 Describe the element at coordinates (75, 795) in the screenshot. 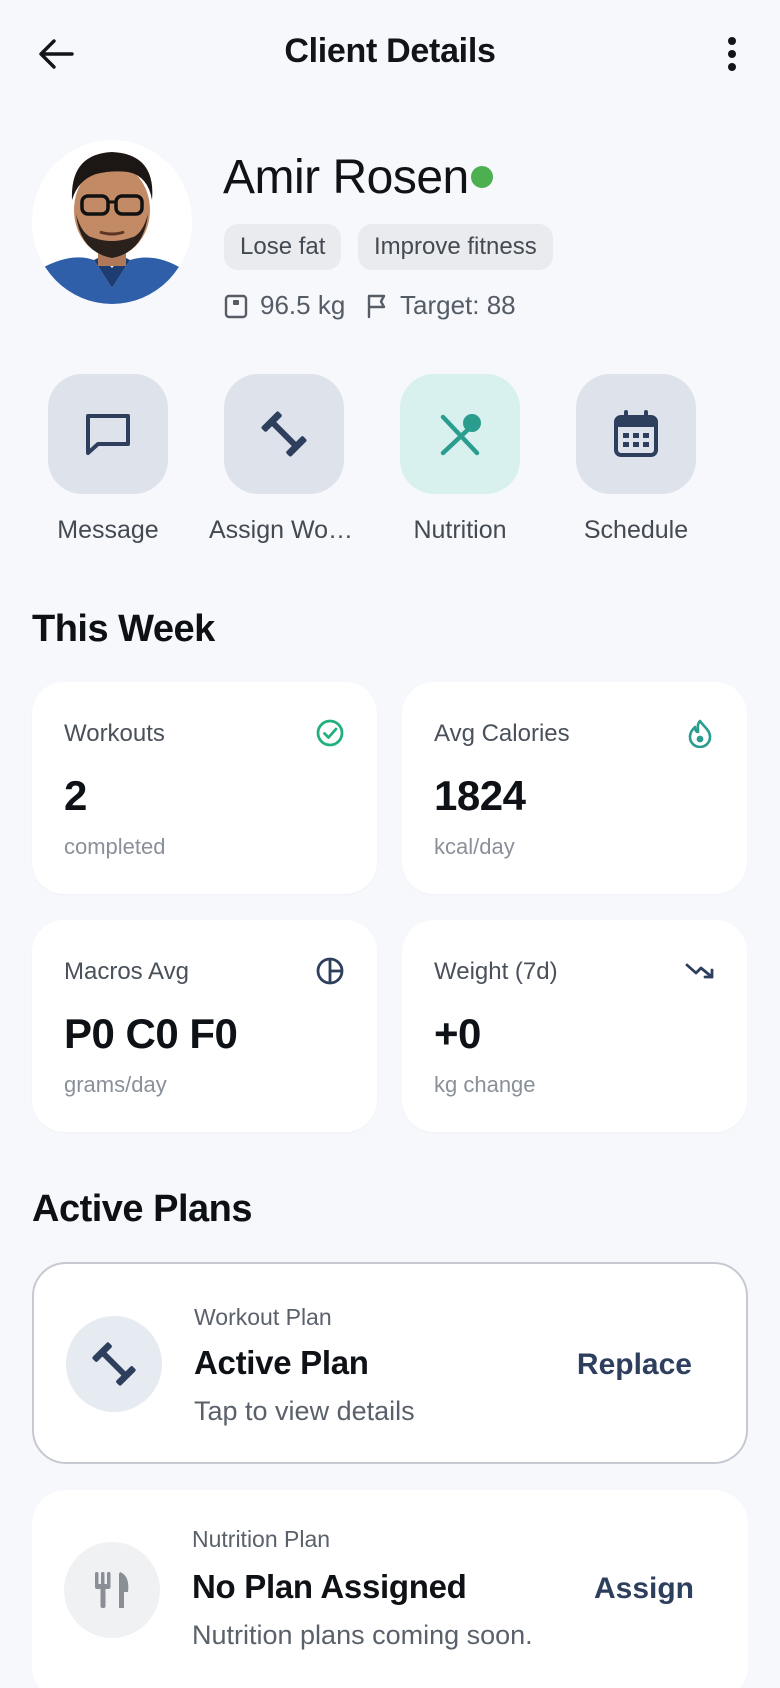

I see `card-value: 2` at that location.